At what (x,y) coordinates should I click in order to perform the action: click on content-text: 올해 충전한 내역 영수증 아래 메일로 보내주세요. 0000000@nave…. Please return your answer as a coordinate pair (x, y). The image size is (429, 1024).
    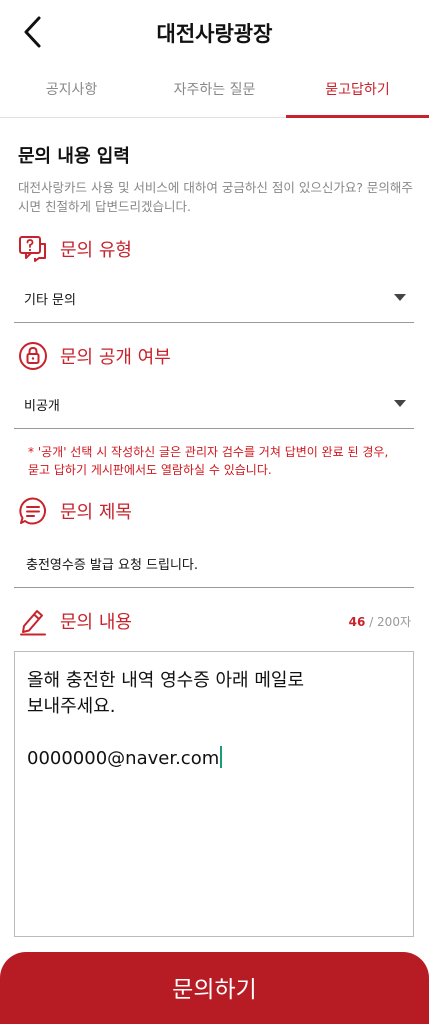
    Looking at the image, I should click on (166, 719).